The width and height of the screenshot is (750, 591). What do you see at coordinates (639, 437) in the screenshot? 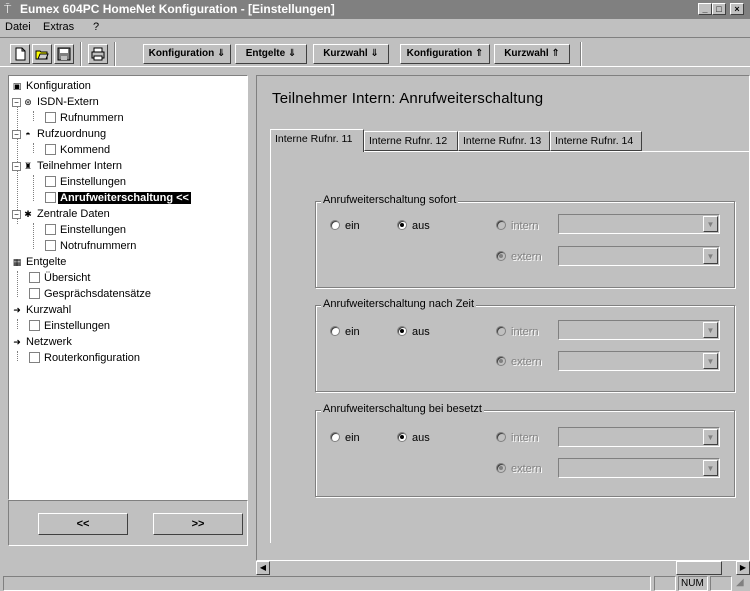
I see `combo-besetzt-intern: ▼` at bounding box center [639, 437].